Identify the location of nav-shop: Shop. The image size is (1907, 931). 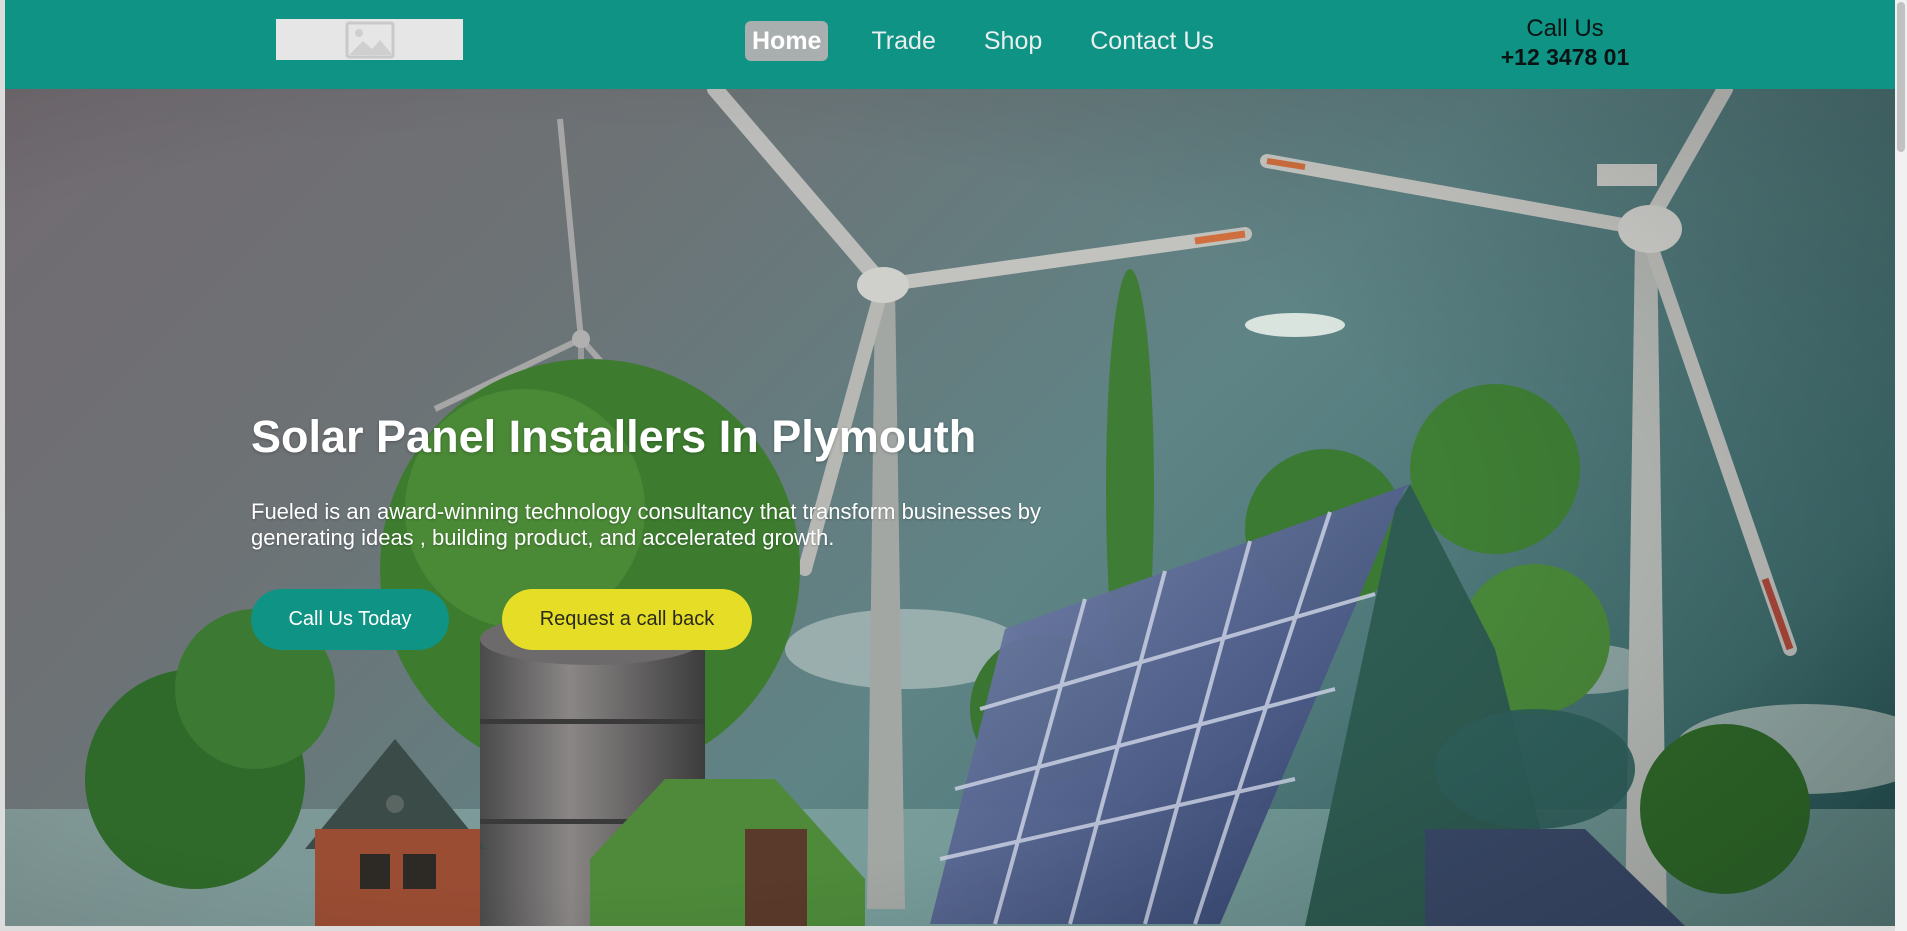
(1013, 41).